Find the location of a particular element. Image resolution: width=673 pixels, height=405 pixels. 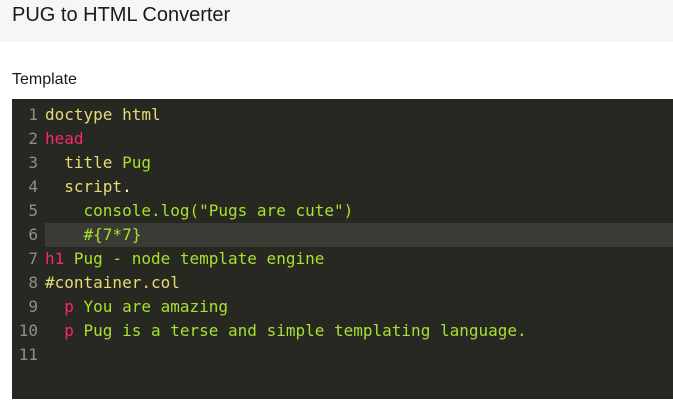

line-number: 11 is located at coordinates (28, 354).